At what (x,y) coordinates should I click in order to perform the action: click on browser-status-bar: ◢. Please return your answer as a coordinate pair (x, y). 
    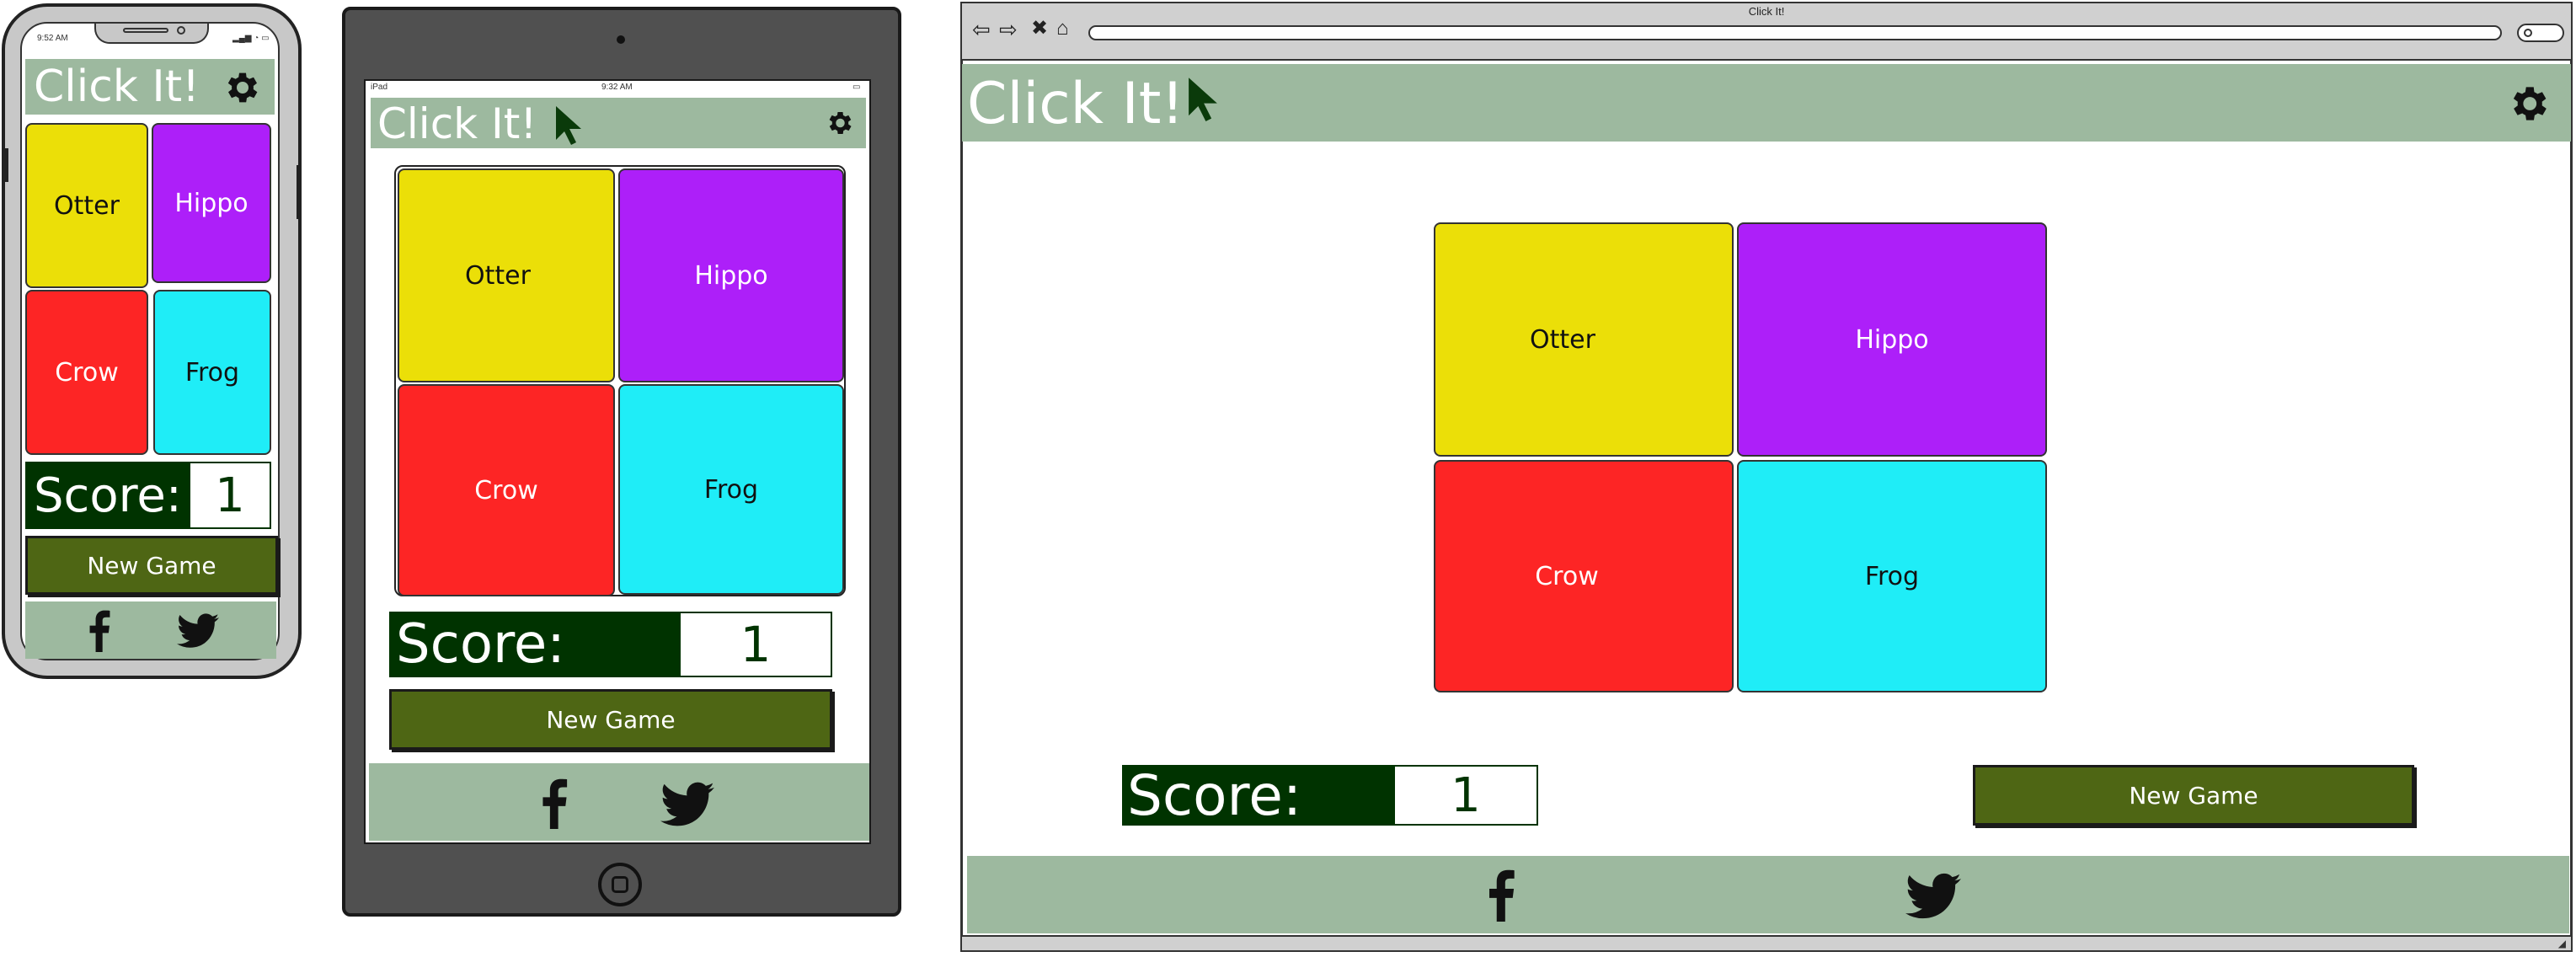
    Looking at the image, I should click on (1766, 942).